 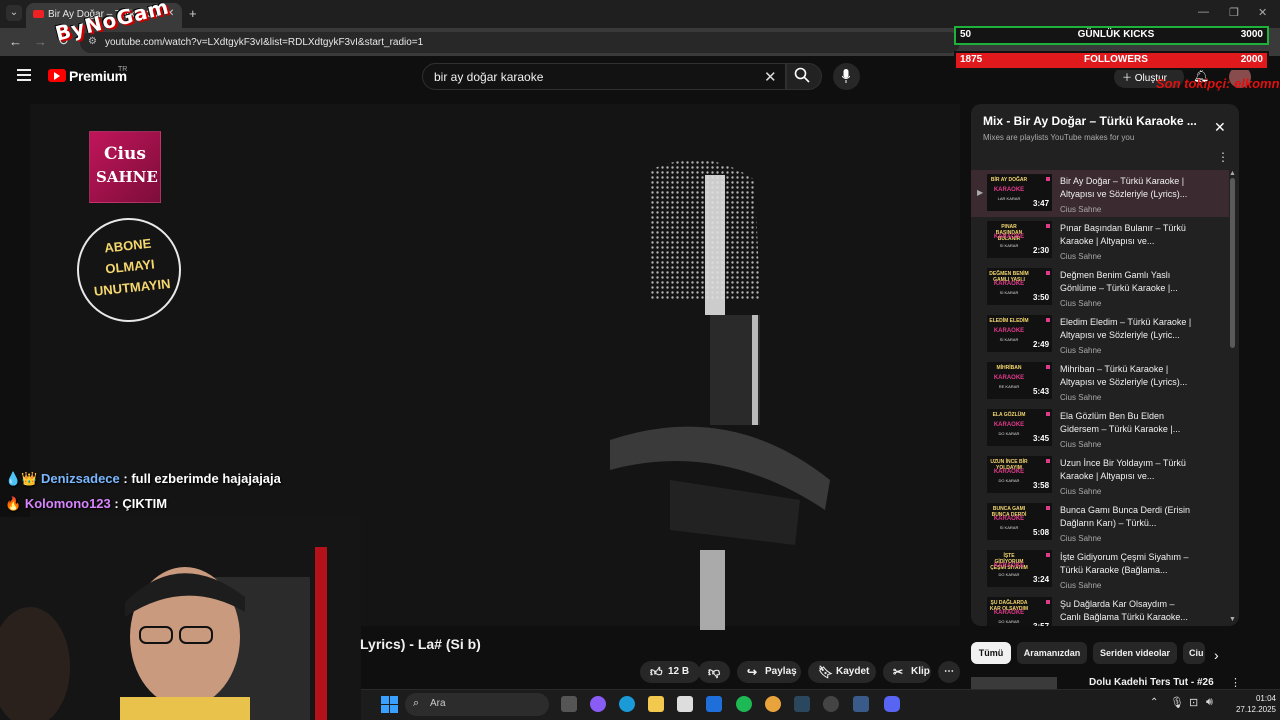 I want to click on taskbar-search-icon: ⌕, so click(x=416, y=703).